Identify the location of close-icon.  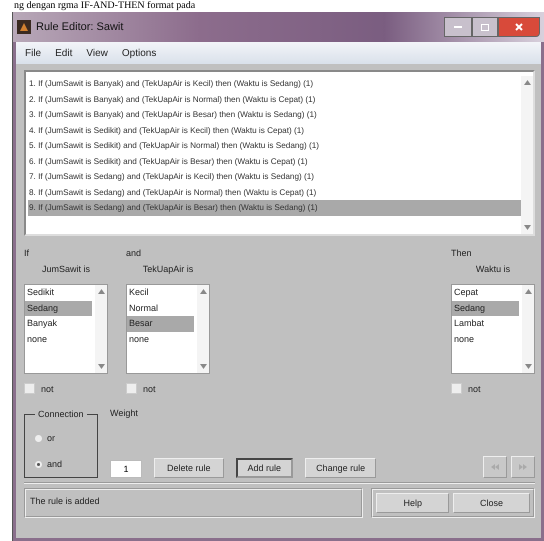
(519, 27).